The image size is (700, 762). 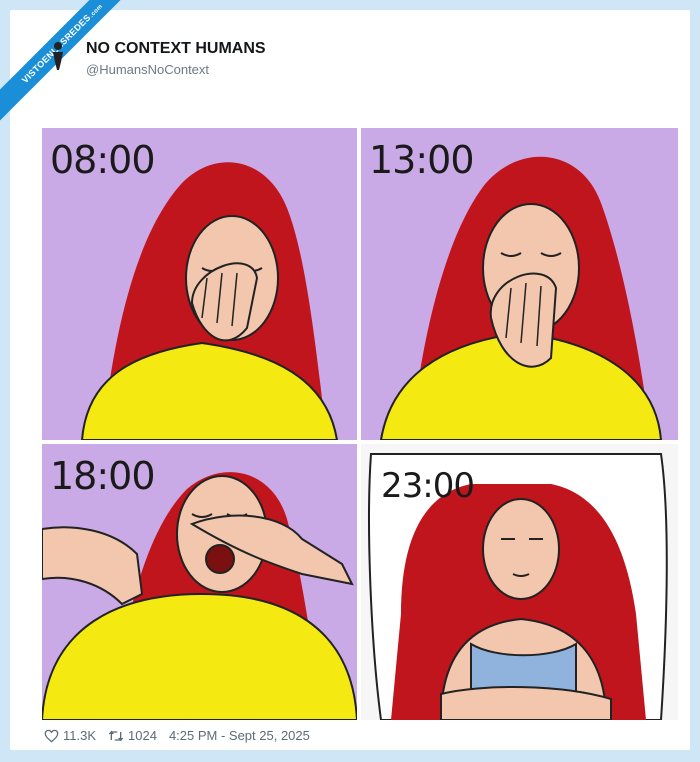 I want to click on author-name: NO CONTEXT HUMANS, so click(x=176, y=49).